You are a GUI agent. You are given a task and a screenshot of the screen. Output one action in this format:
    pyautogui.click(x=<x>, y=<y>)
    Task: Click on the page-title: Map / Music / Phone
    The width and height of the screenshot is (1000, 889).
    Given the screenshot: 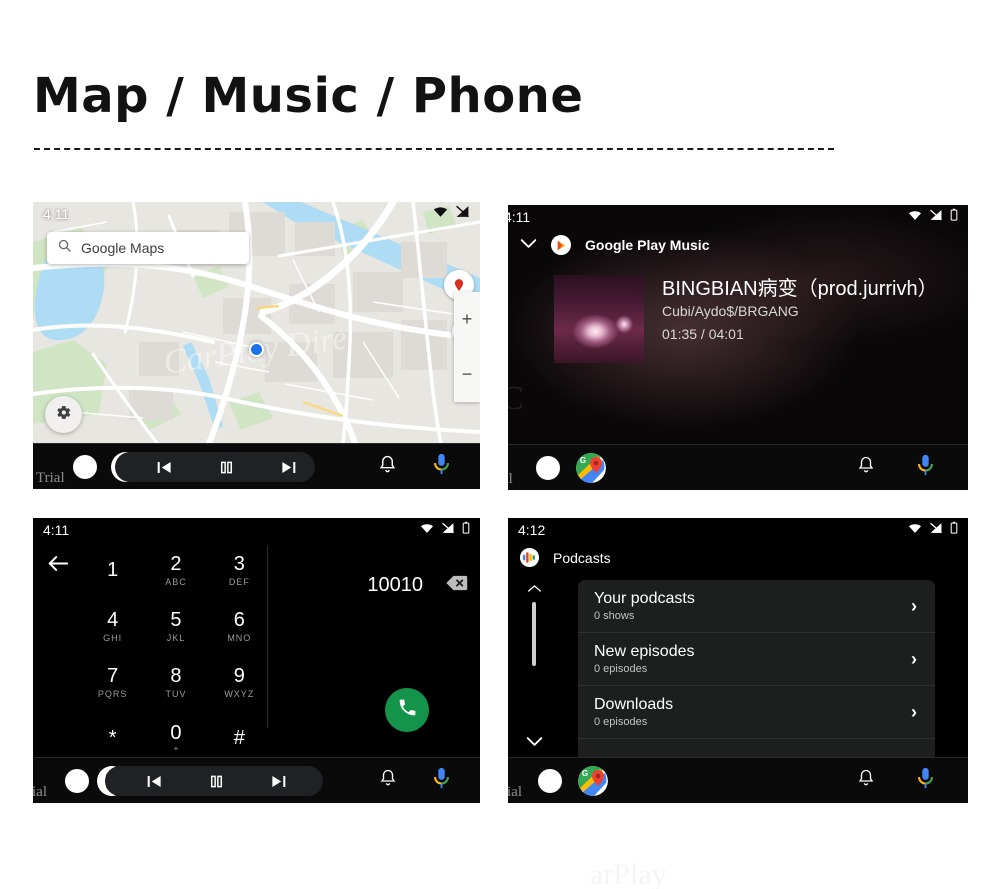 What is the action you would take?
    pyautogui.click(x=308, y=96)
    